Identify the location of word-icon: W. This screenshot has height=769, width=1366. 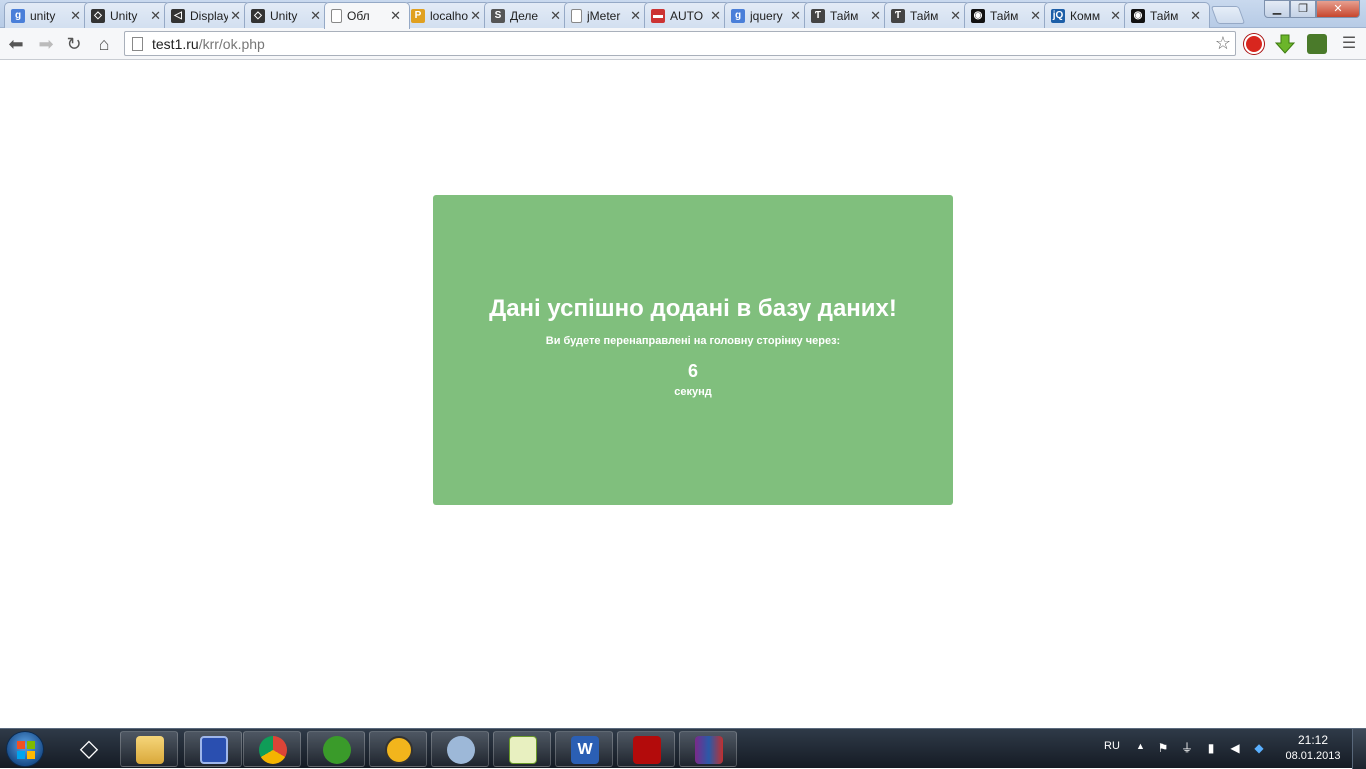
(584, 749).